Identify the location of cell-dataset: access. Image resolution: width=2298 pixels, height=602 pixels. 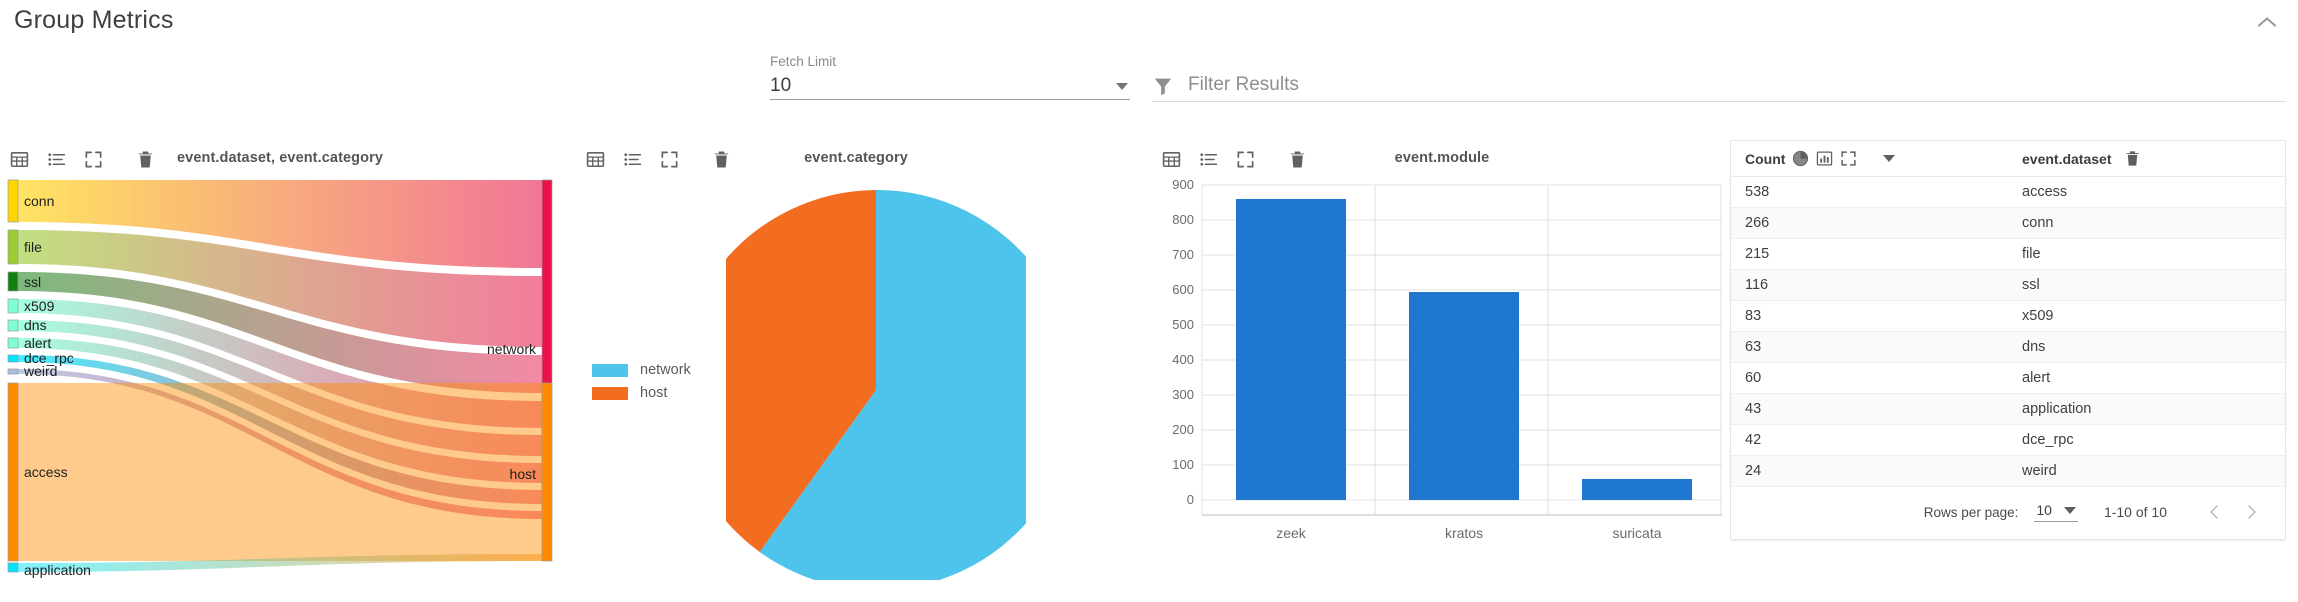
(2146, 192).